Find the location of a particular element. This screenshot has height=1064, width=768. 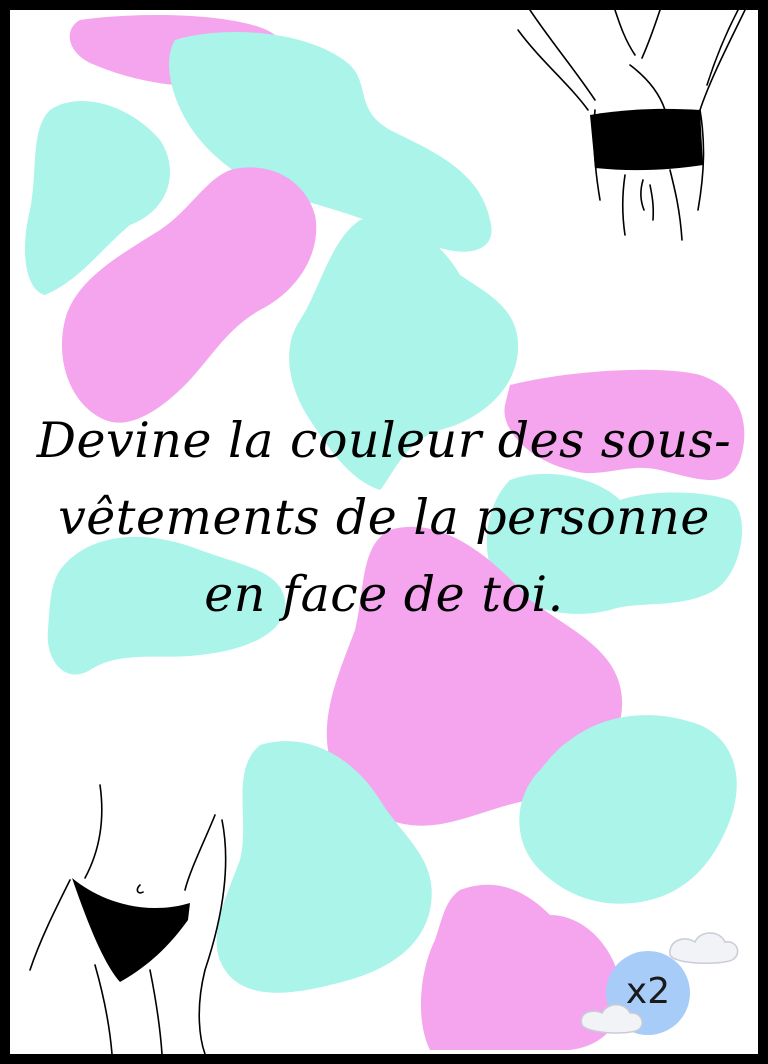

black-briefs is located at coordinates (131, 930).